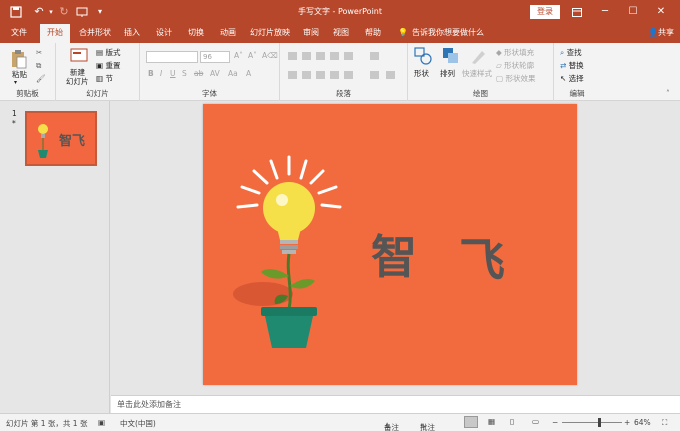 This screenshot has width=680, height=431. I want to click on font-name-field, so click(172, 57).